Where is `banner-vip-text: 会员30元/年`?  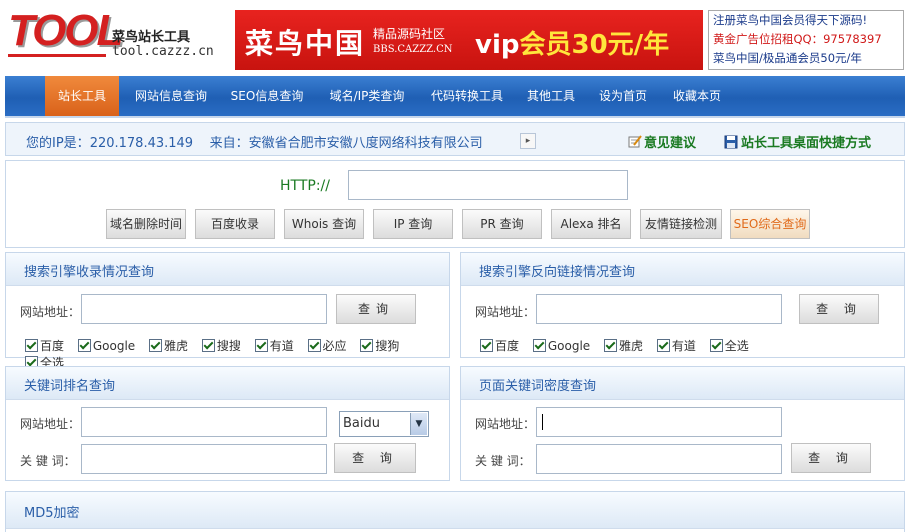
banner-vip-text: 会员30元/年 is located at coordinates (594, 45).